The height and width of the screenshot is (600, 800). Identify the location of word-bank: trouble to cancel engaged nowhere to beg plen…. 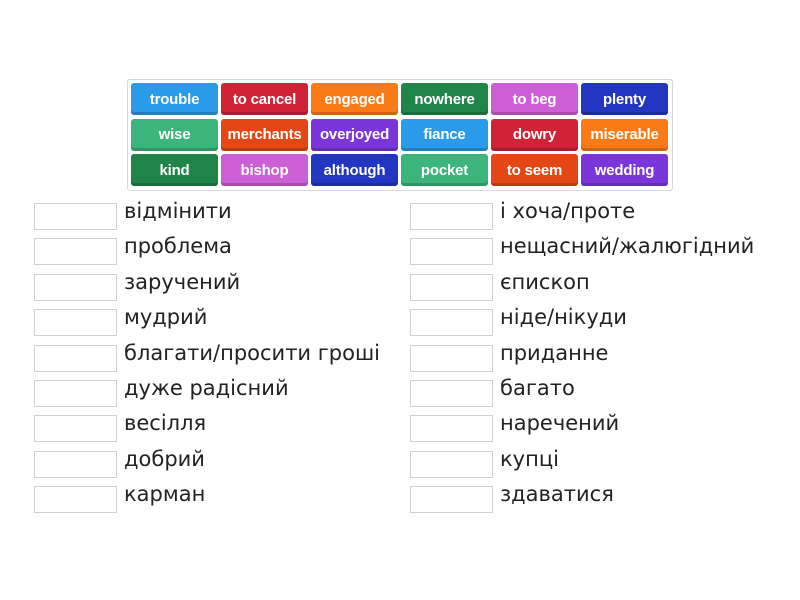
(400, 135).